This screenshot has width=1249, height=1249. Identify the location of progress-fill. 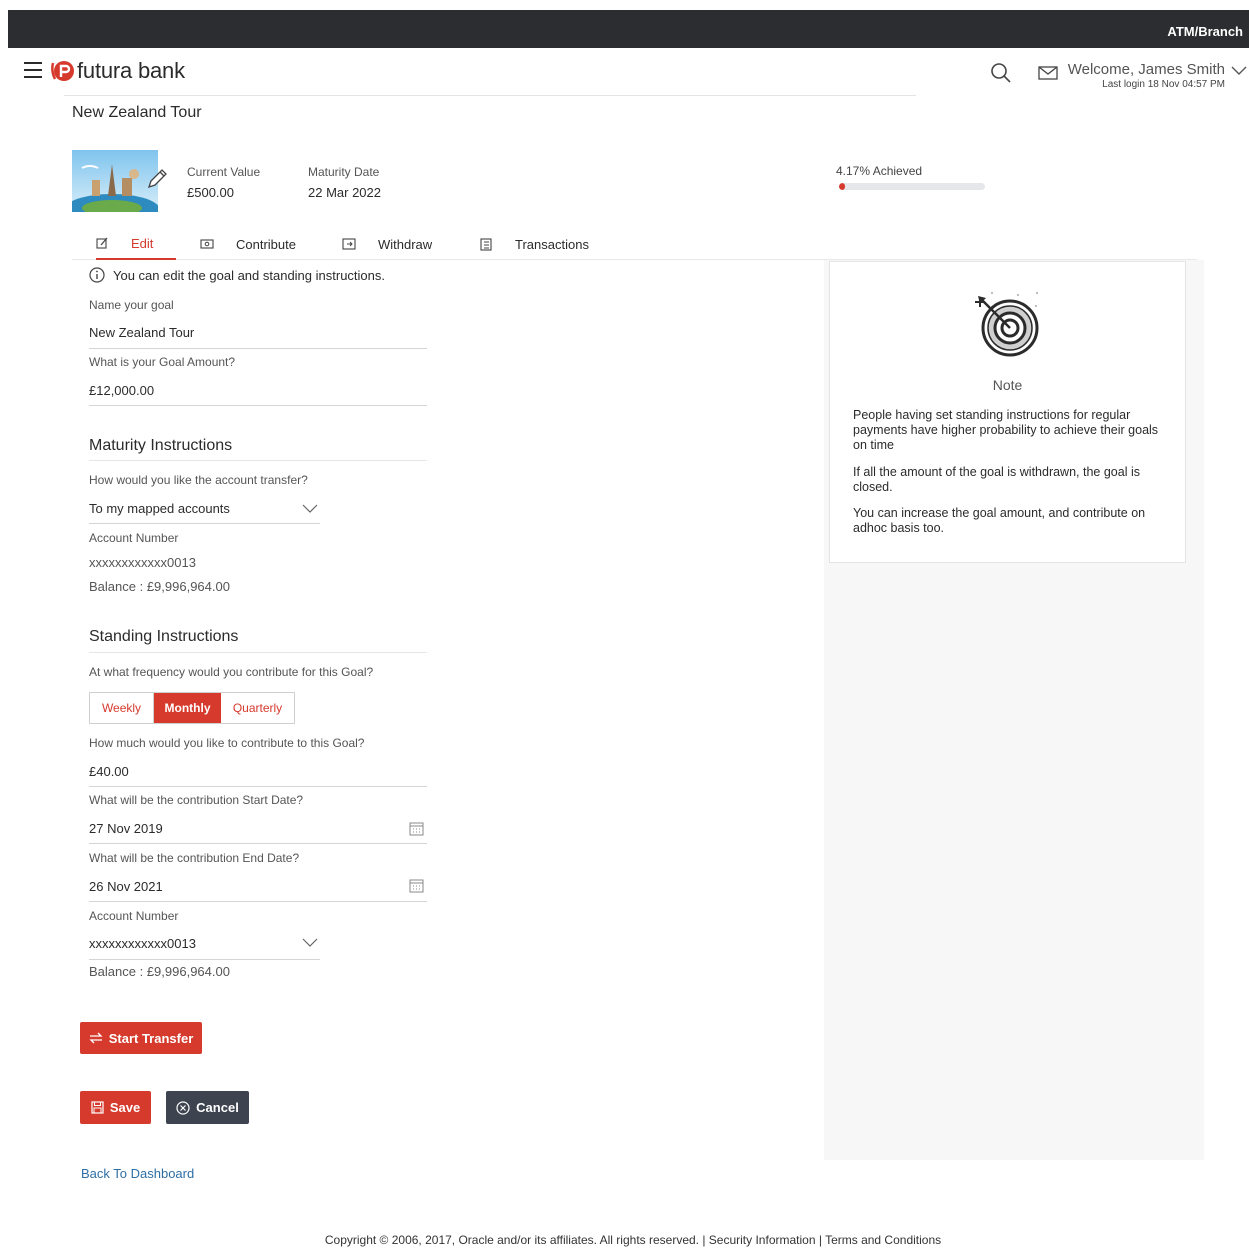
(842, 186).